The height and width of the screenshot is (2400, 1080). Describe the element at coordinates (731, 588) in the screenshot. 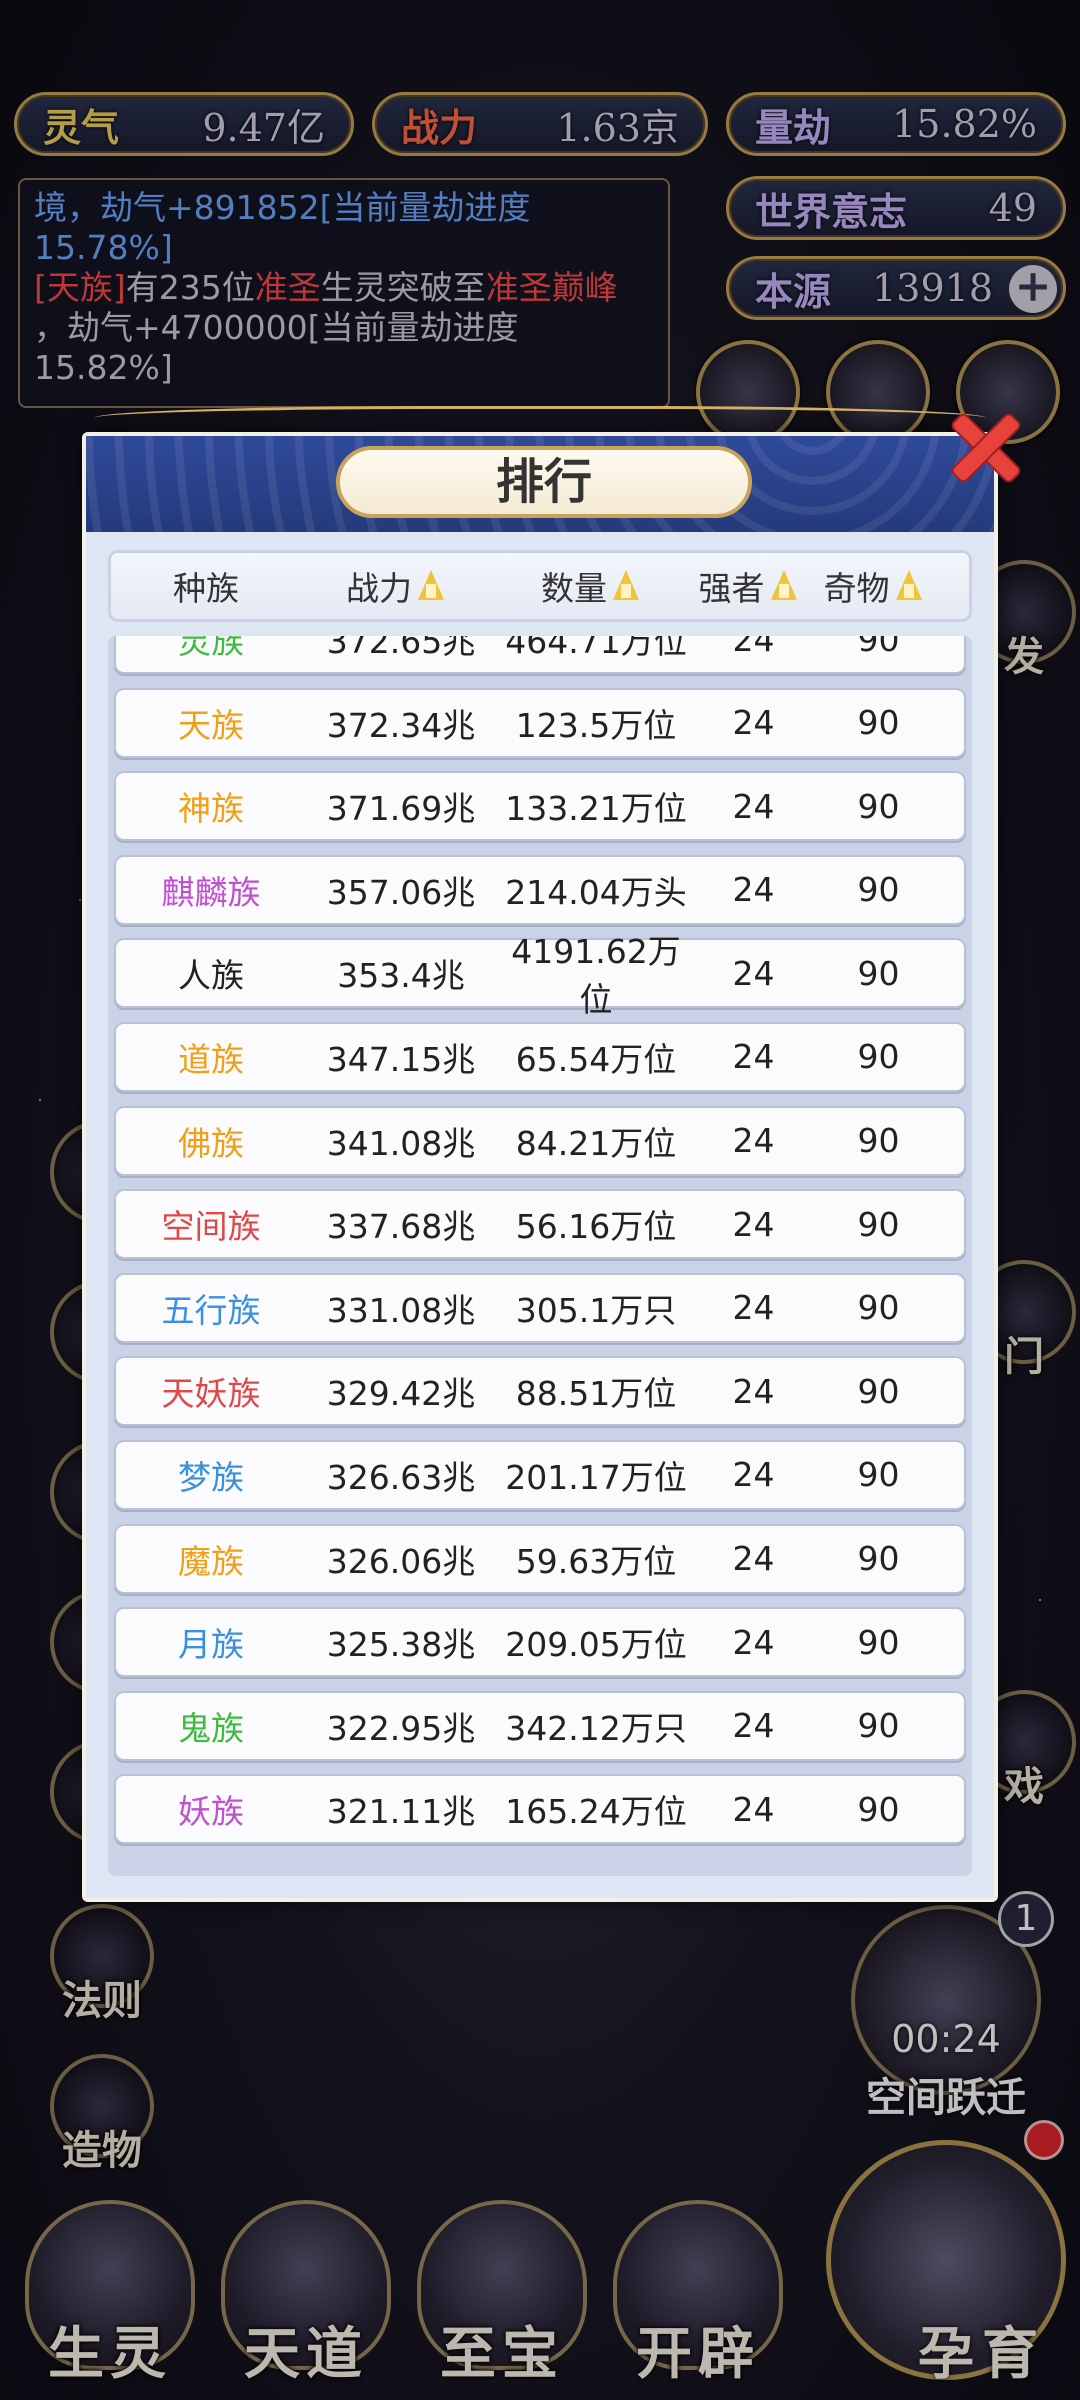

I see `col-strong-label: 强者` at that location.